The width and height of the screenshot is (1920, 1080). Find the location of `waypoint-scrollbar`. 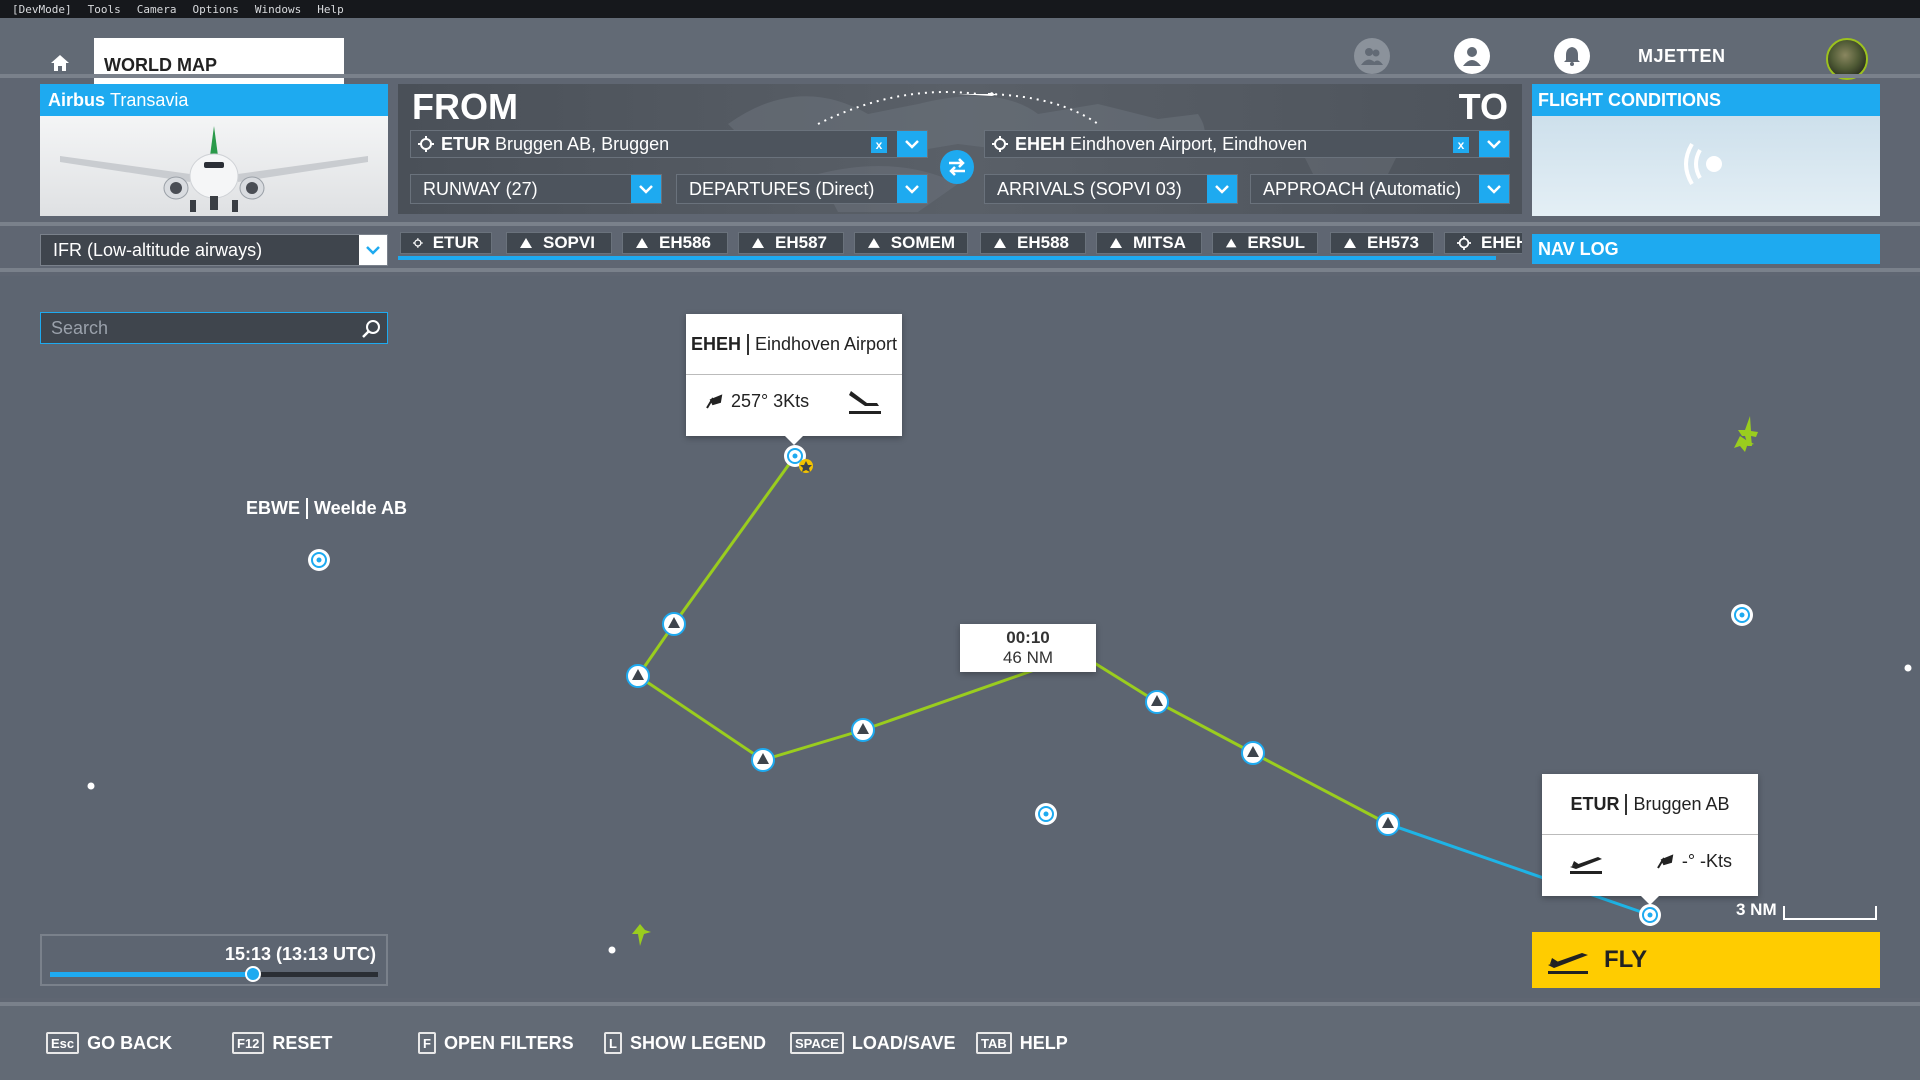

waypoint-scrollbar is located at coordinates (947, 258).